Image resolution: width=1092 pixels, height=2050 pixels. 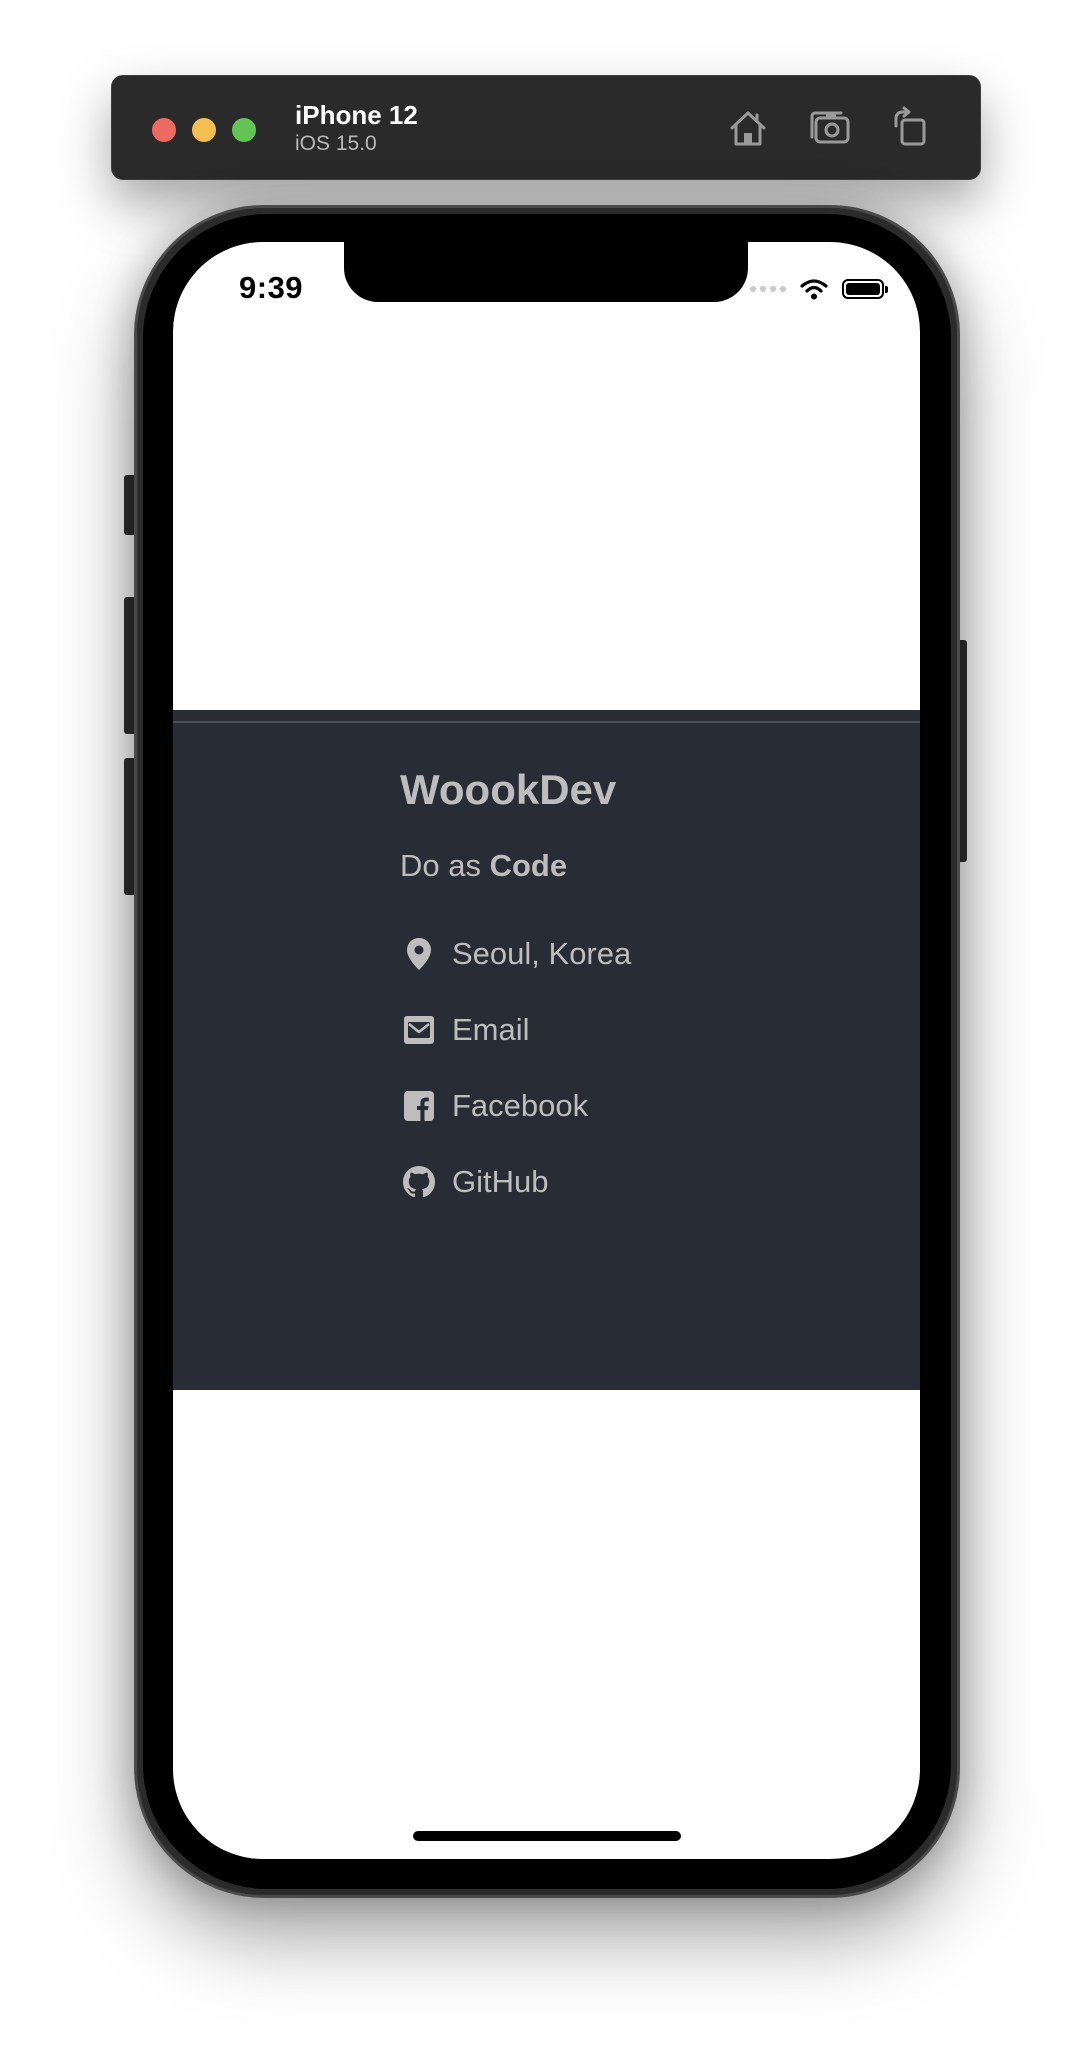 What do you see at coordinates (419, 1106) in the screenshot?
I see `facebook-icon` at bounding box center [419, 1106].